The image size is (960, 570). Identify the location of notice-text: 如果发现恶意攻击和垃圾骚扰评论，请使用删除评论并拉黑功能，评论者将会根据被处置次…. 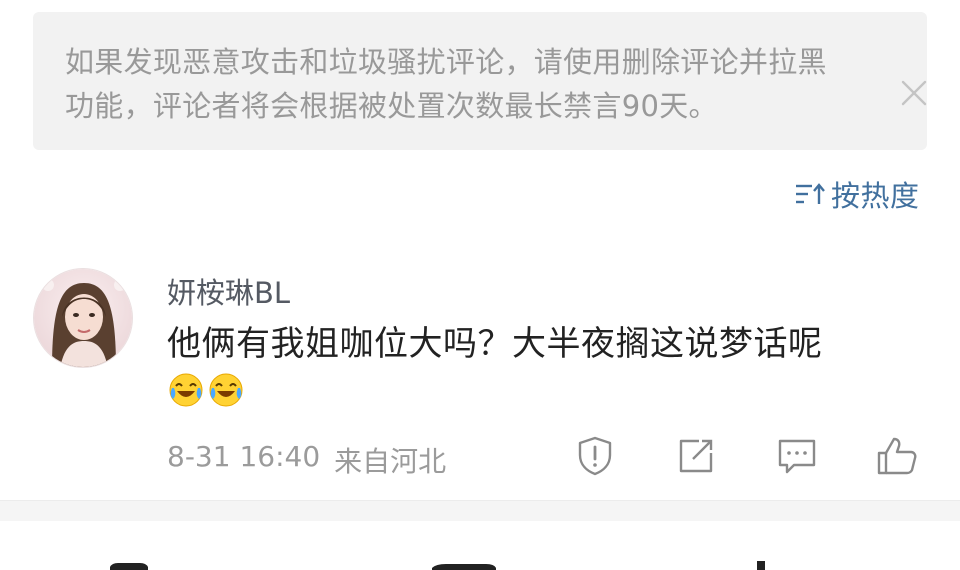
(446, 84).